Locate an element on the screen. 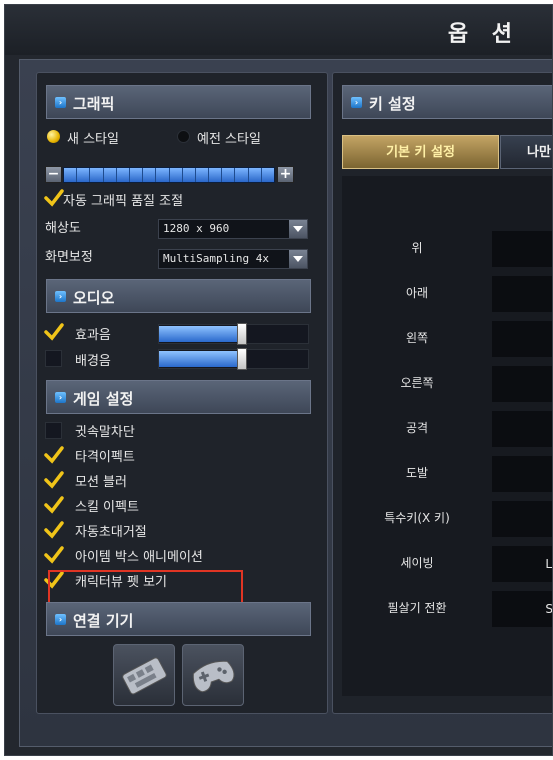 This screenshot has width=553, height=760. correction-label: 화면보정 is located at coordinates (69, 257).